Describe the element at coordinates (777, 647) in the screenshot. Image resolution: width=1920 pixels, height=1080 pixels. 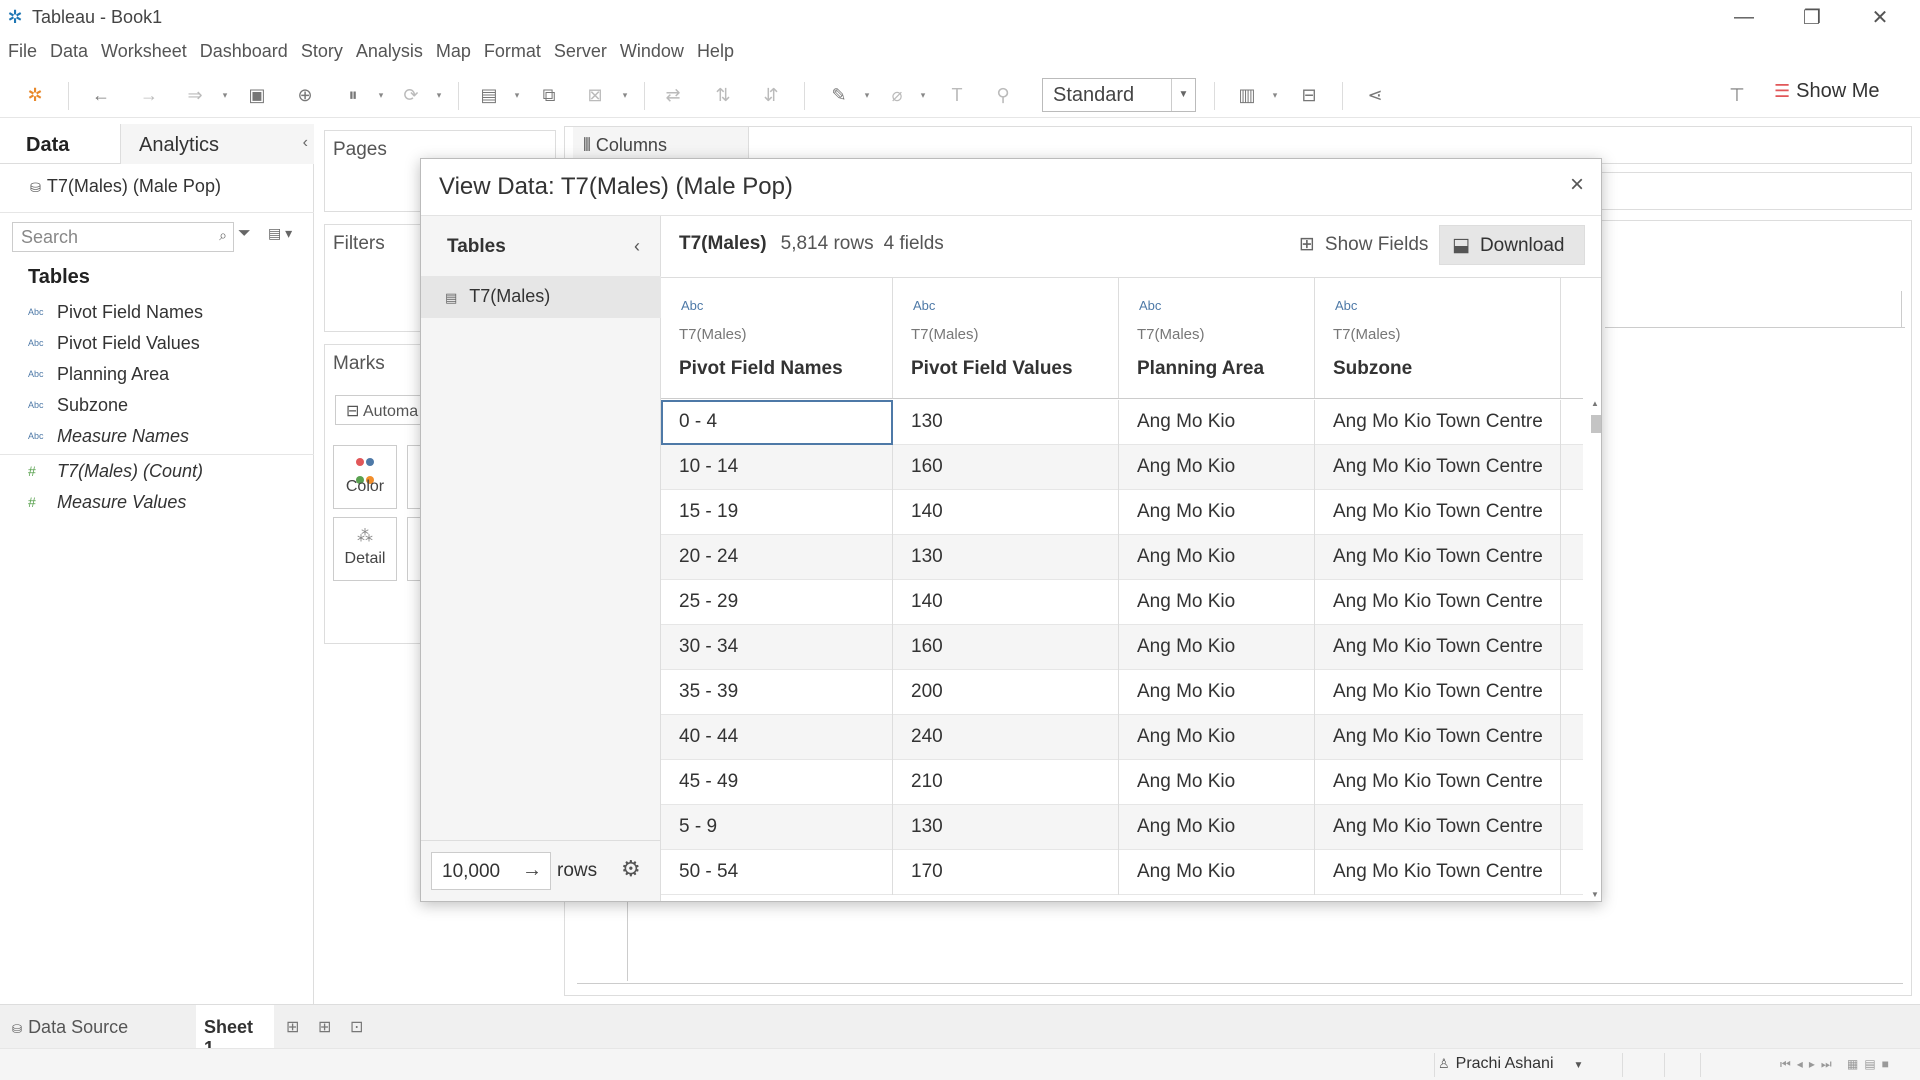
I see `table-cell: 30 - 34` at that location.